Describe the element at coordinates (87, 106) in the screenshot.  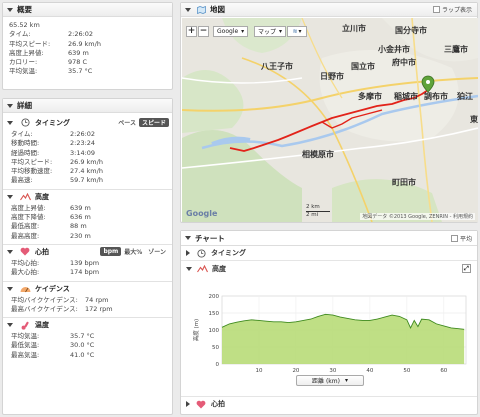
I see `details-header: 詳細` at that location.